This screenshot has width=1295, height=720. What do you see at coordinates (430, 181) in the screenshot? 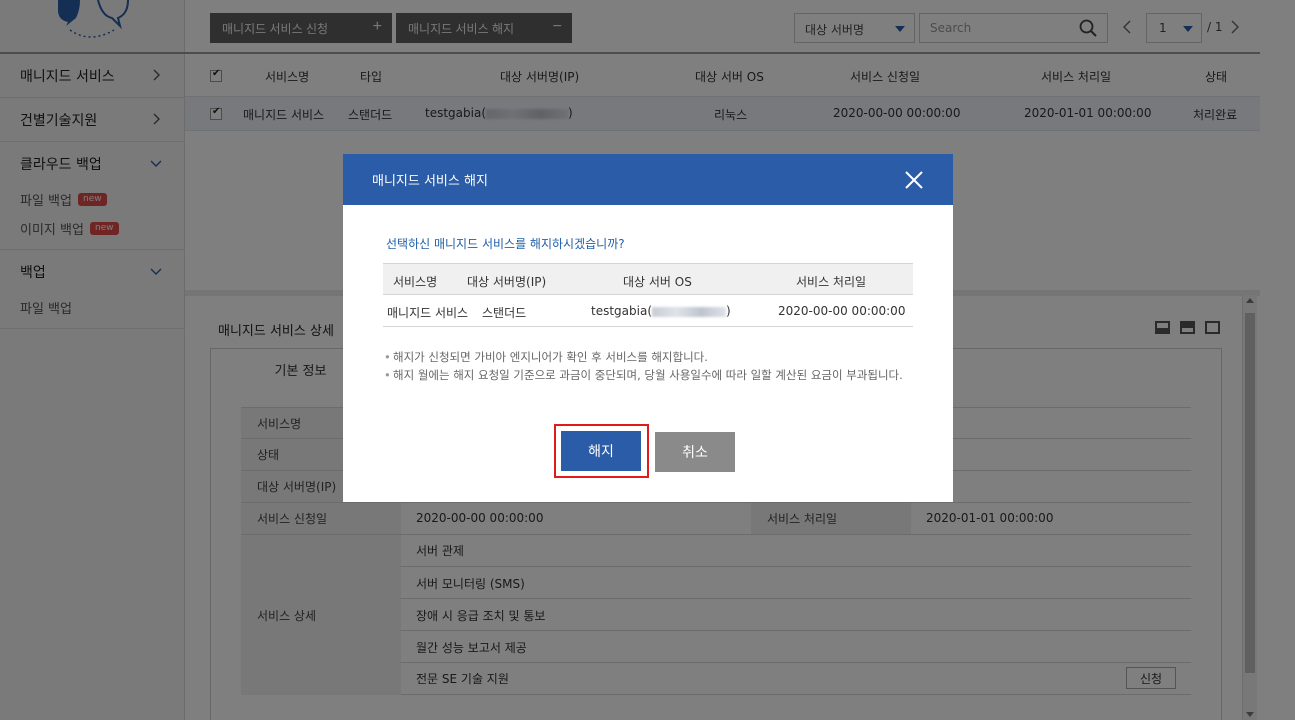
I see `dialog-title: 매니지드 서비스 해지` at bounding box center [430, 181].